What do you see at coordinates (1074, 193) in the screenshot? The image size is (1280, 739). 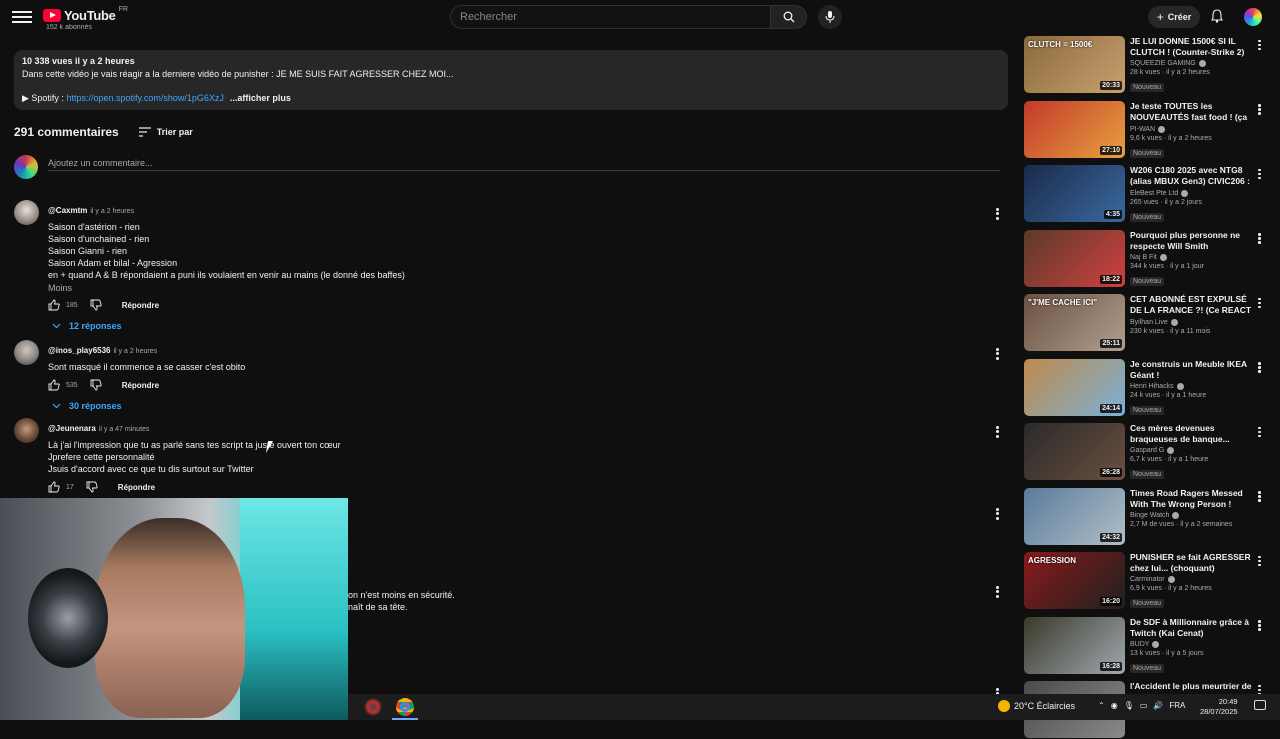 I see `video-thumbnail: 4:35` at bounding box center [1074, 193].